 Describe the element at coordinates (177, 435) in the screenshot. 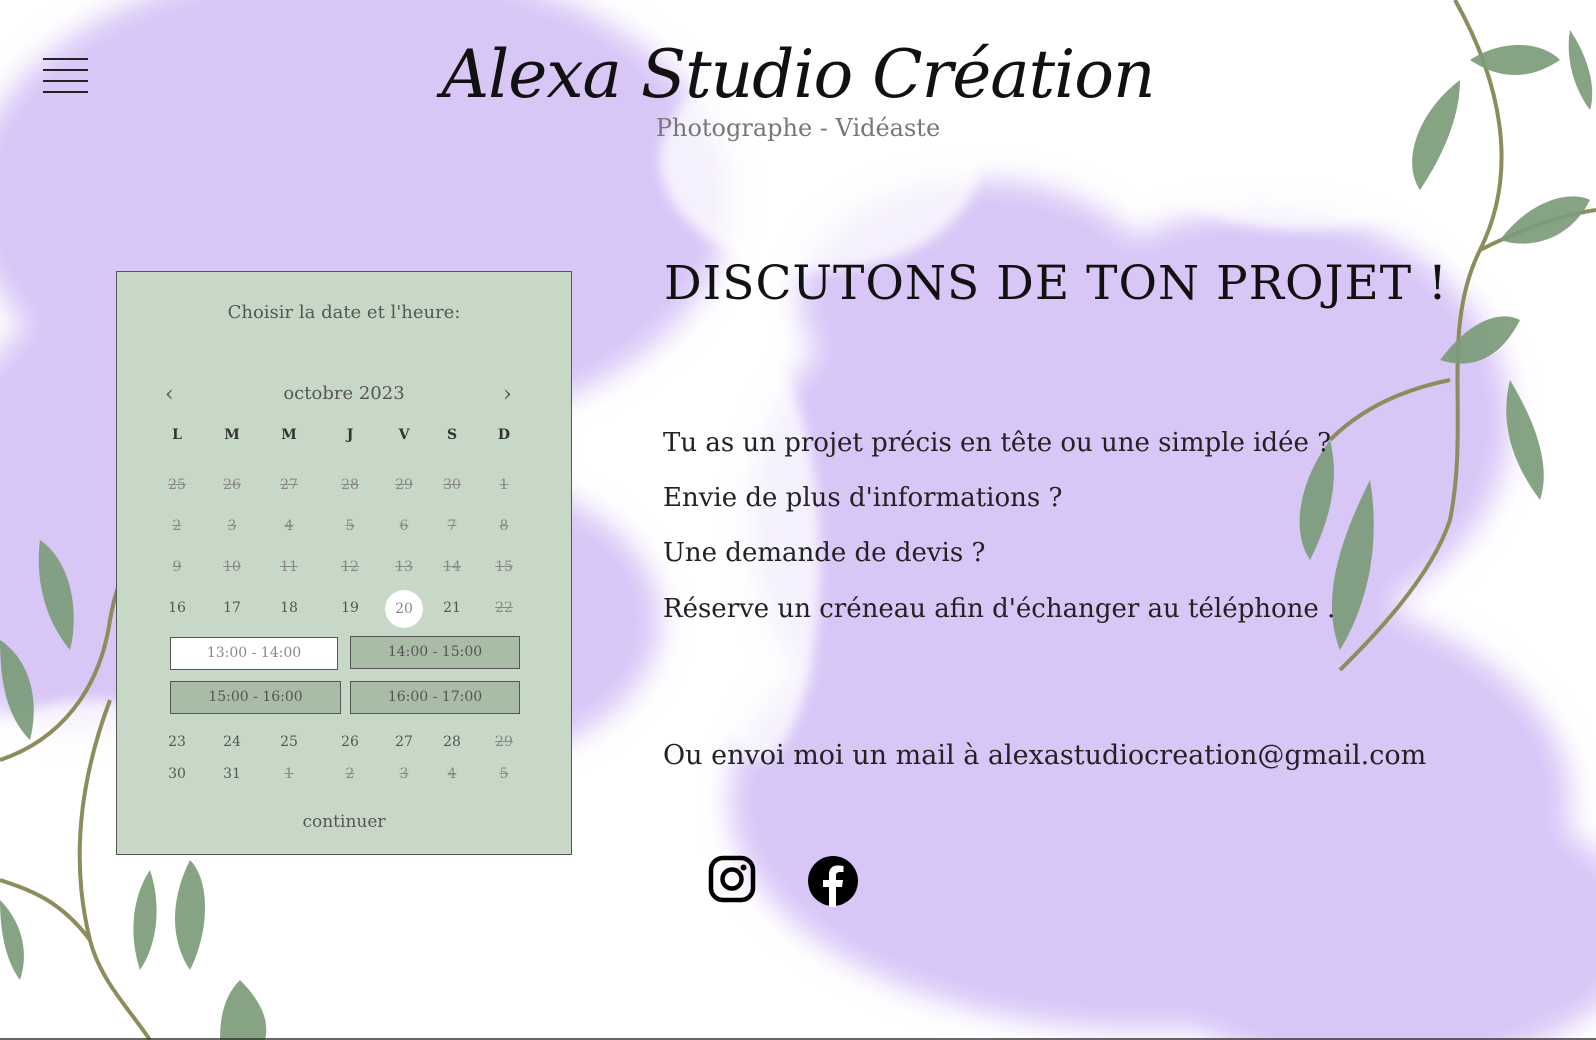

I see `weekday-label: L` at that location.